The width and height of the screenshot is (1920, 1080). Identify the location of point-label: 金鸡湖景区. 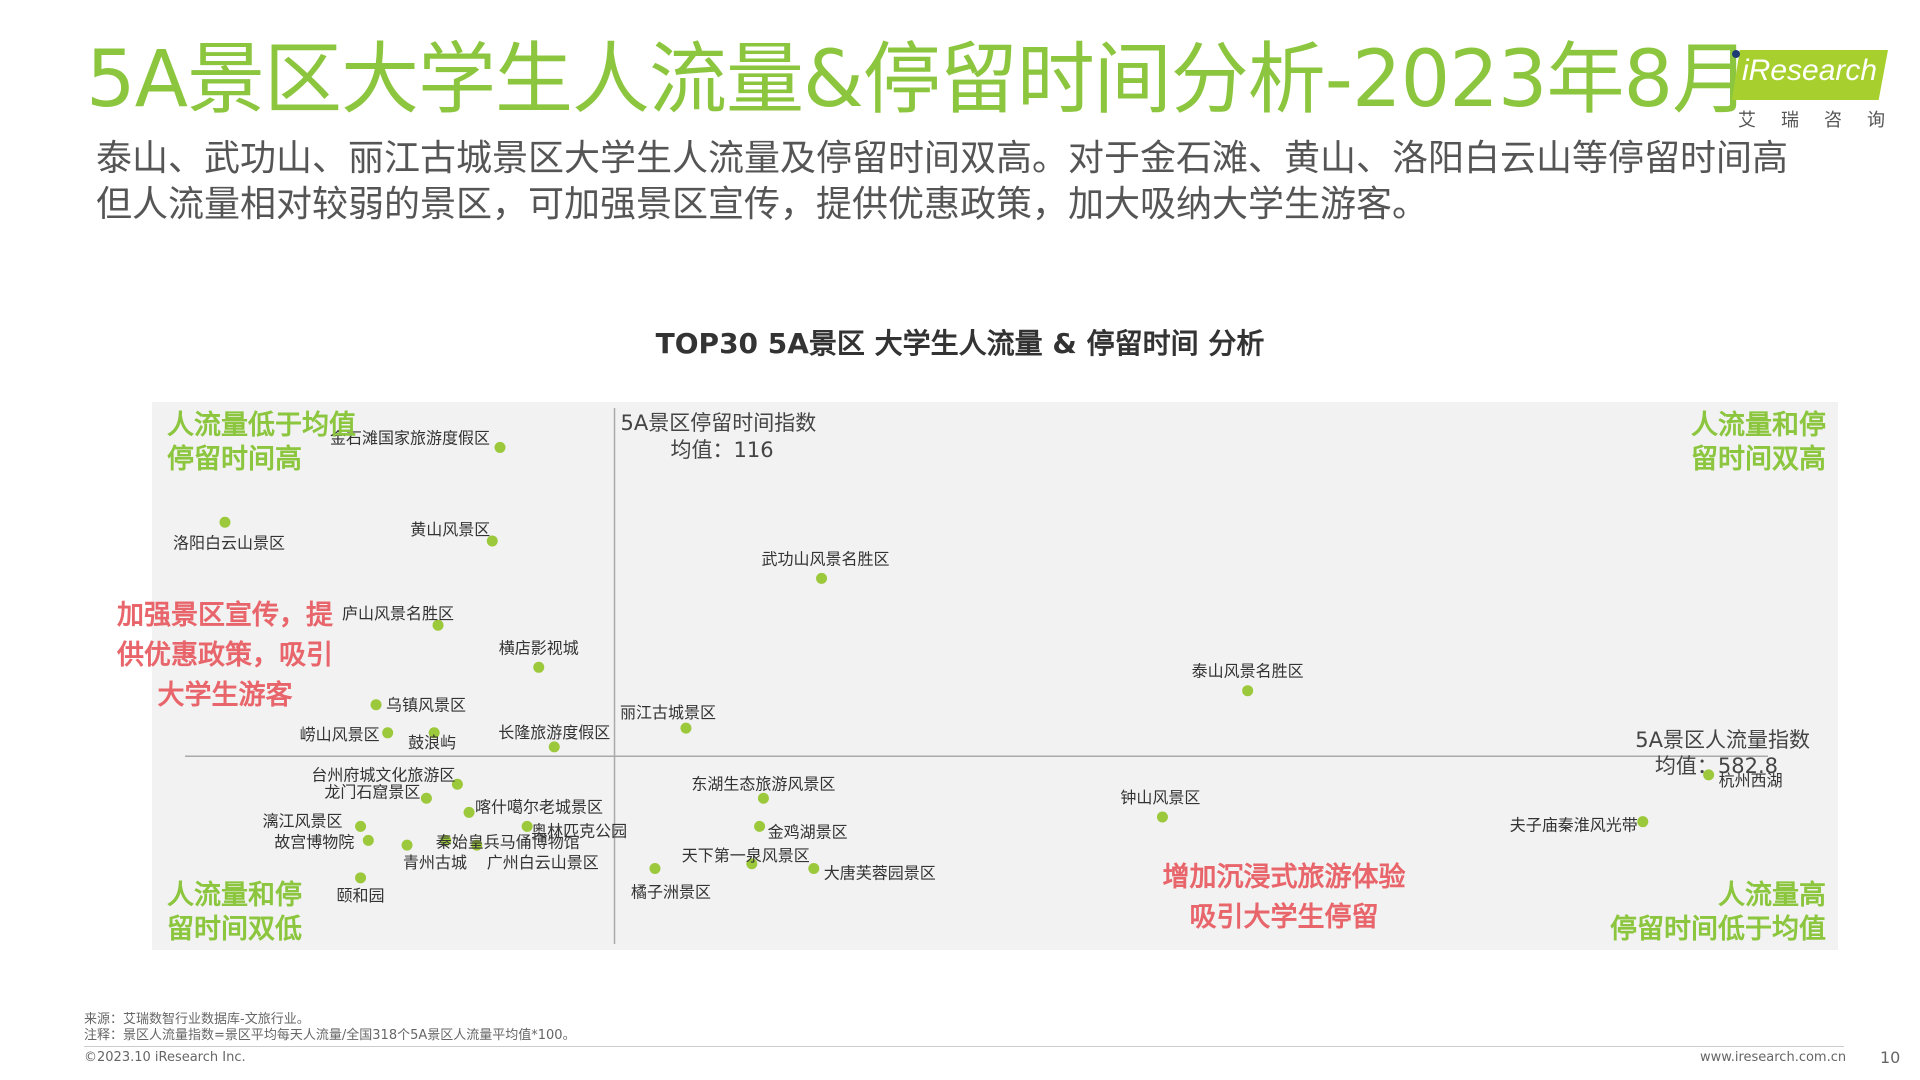
(808, 831).